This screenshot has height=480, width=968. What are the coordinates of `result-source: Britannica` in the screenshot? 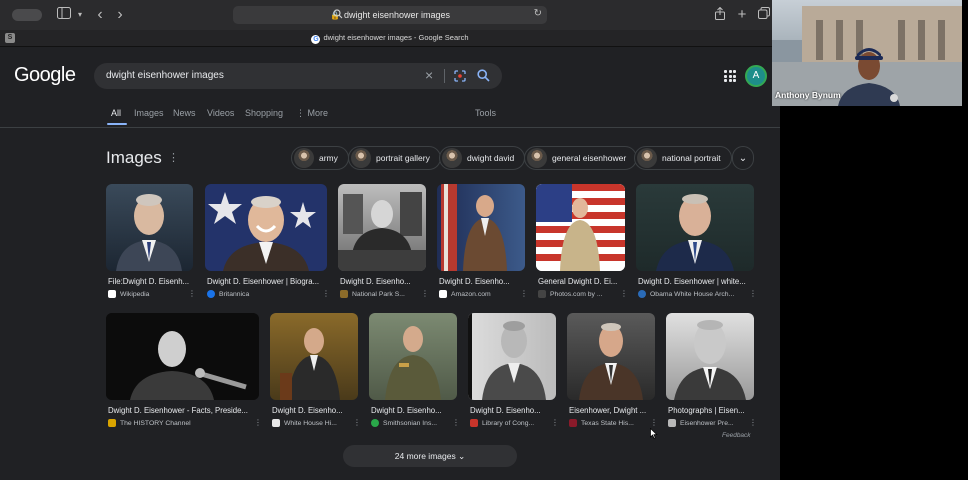 It's located at (262, 294).